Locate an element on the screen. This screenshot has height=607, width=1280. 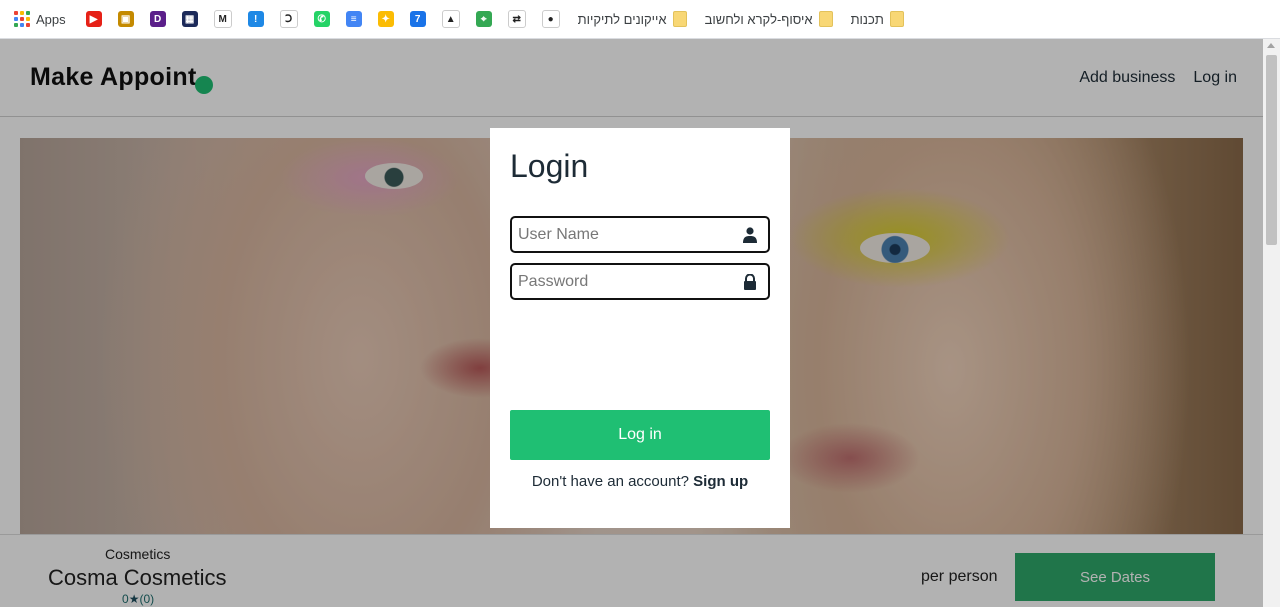
google-keep-icon: ✦ is located at coordinates (385, 19).